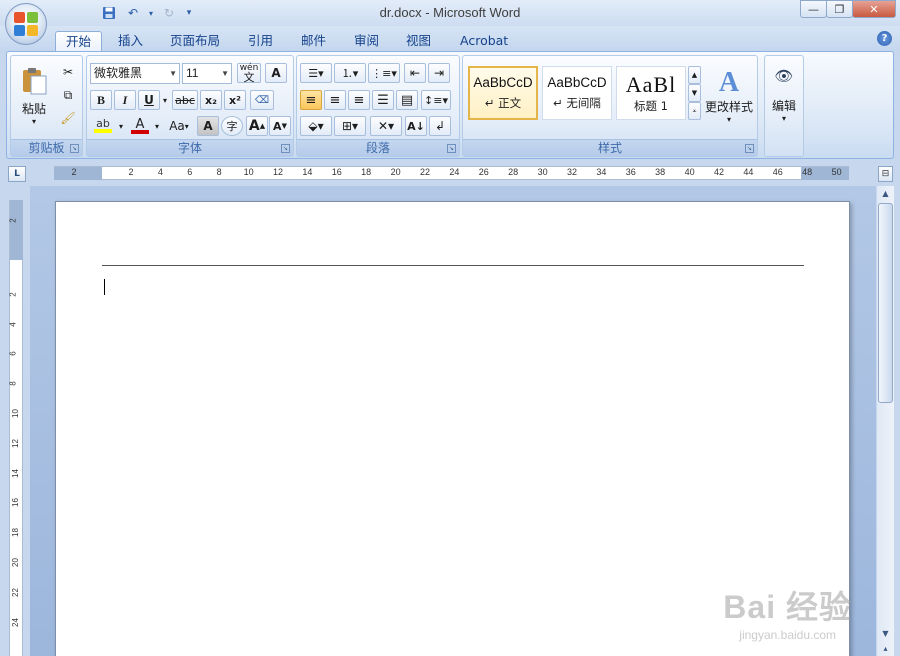 Image resolution: width=900 pixels, height=656 pixels. What do you see at coordinates (383, 100) in the screenshot?
I see `justify-icon: ☰` at bounding box center [383, 100].